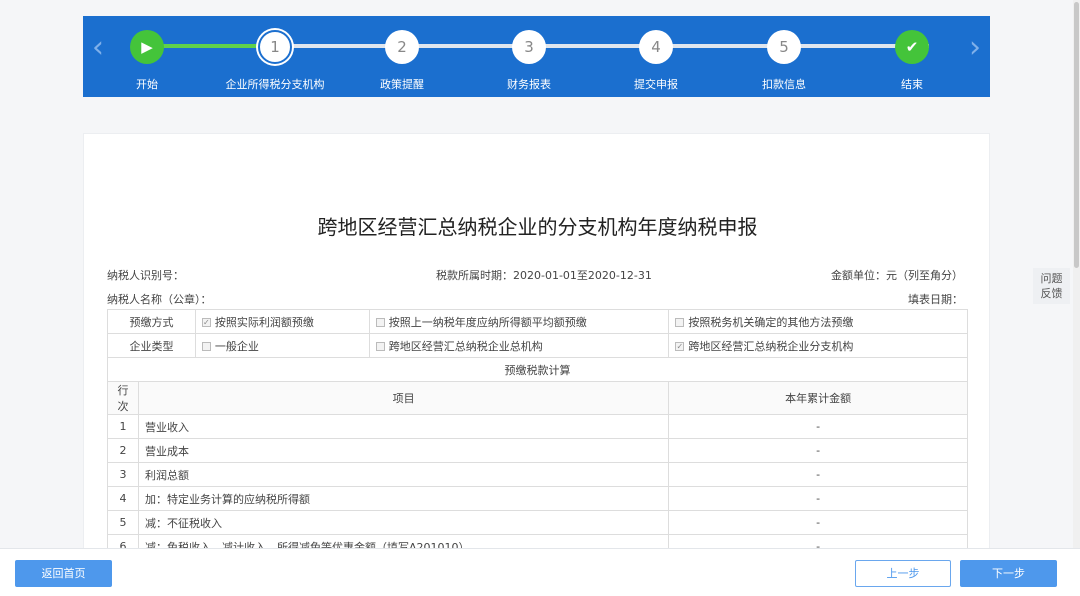 The image size is (1080, 596). I want to click on row-item: 减：不征税收入, so click(403, 522).